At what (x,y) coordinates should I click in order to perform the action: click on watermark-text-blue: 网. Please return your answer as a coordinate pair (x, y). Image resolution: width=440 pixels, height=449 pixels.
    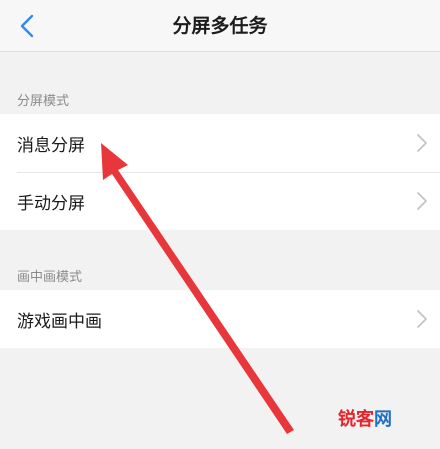
    Looking at the image, I should click on (383, 419).